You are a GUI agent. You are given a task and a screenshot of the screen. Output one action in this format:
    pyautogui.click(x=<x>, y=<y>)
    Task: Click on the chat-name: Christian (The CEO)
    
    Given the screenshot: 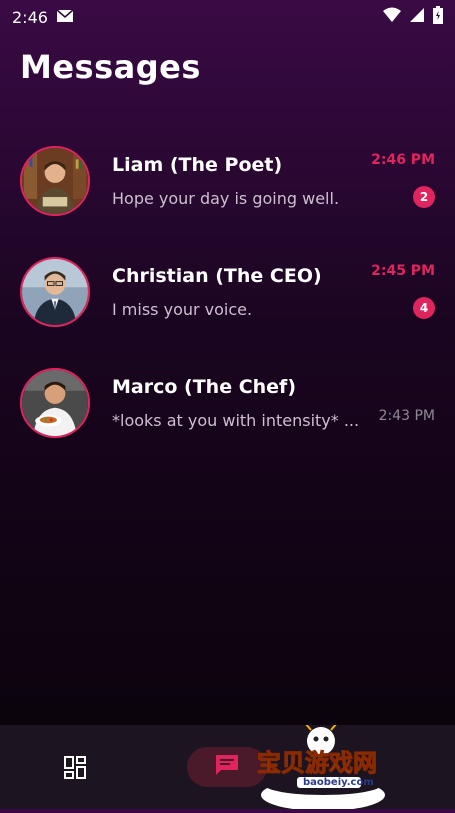 What is the action you would take?
    pyautogui.click(x=217, y=276)
    